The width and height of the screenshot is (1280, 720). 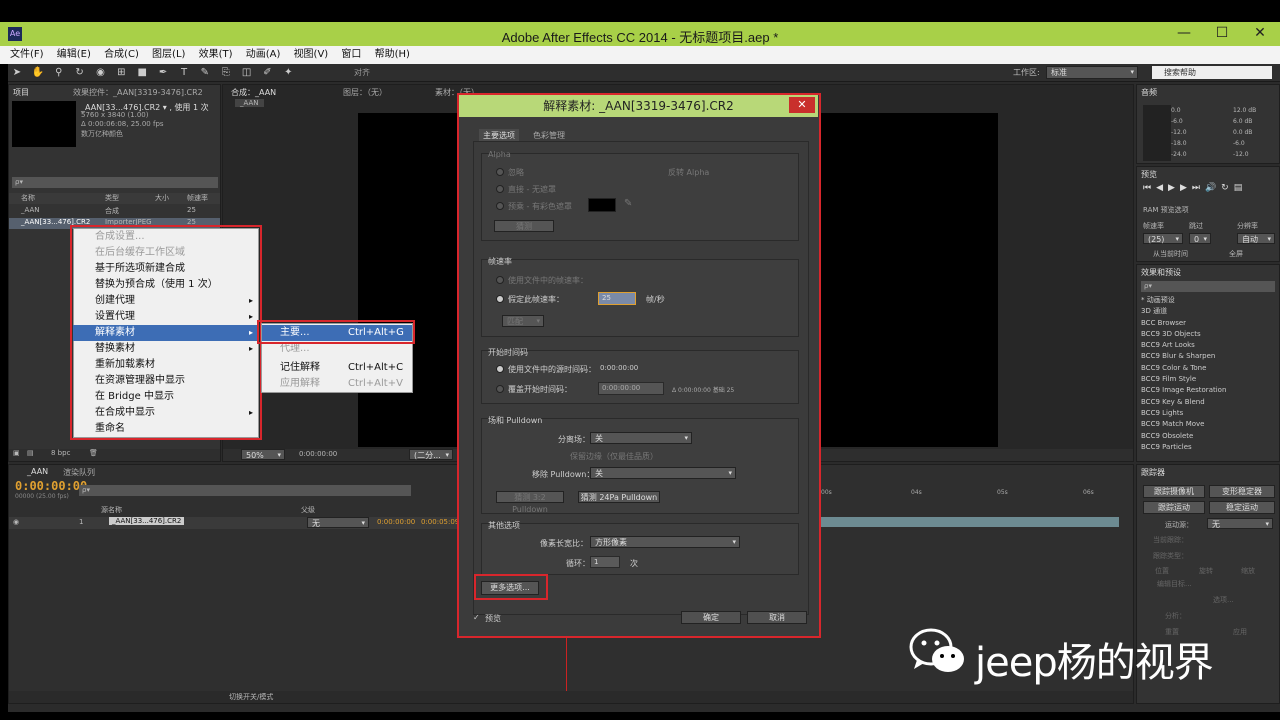 I want to click on clone-tool-icon: ⎘, so click(x=226, y=73).